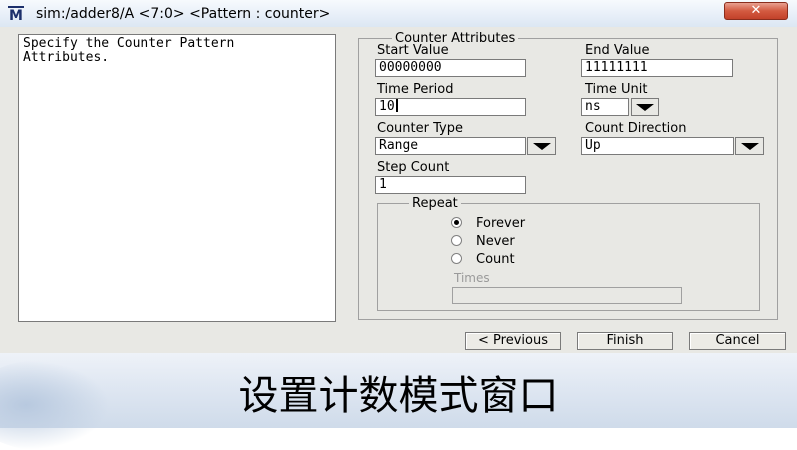  What do you see at coordinates (737, 341) in the screenshot?
I see `cancel-button: Cancel` at bounding box center [737, 341].